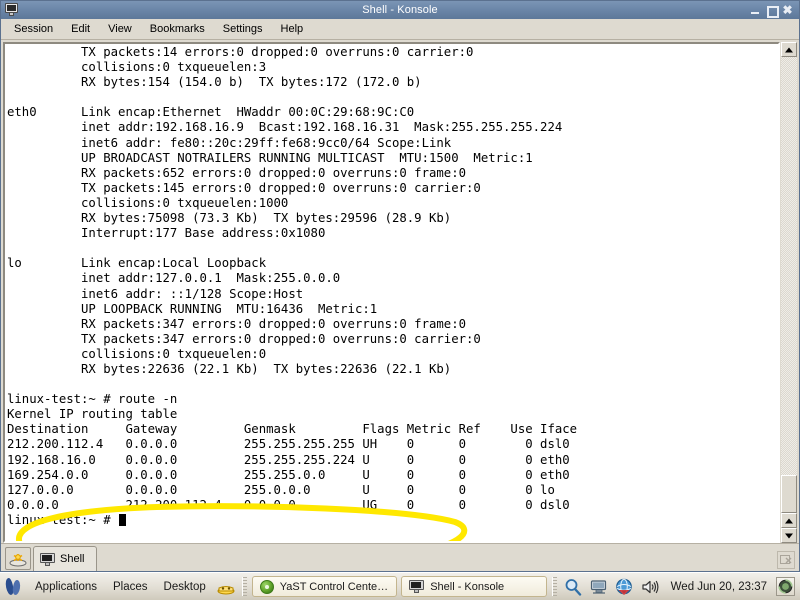 The width and height of the screenshot is (800, 600). What do you see at coordinates (63, 519) in the screenshot?
I see `shell-prompt: linux-test:~ #` at bounding box center [63, 519].